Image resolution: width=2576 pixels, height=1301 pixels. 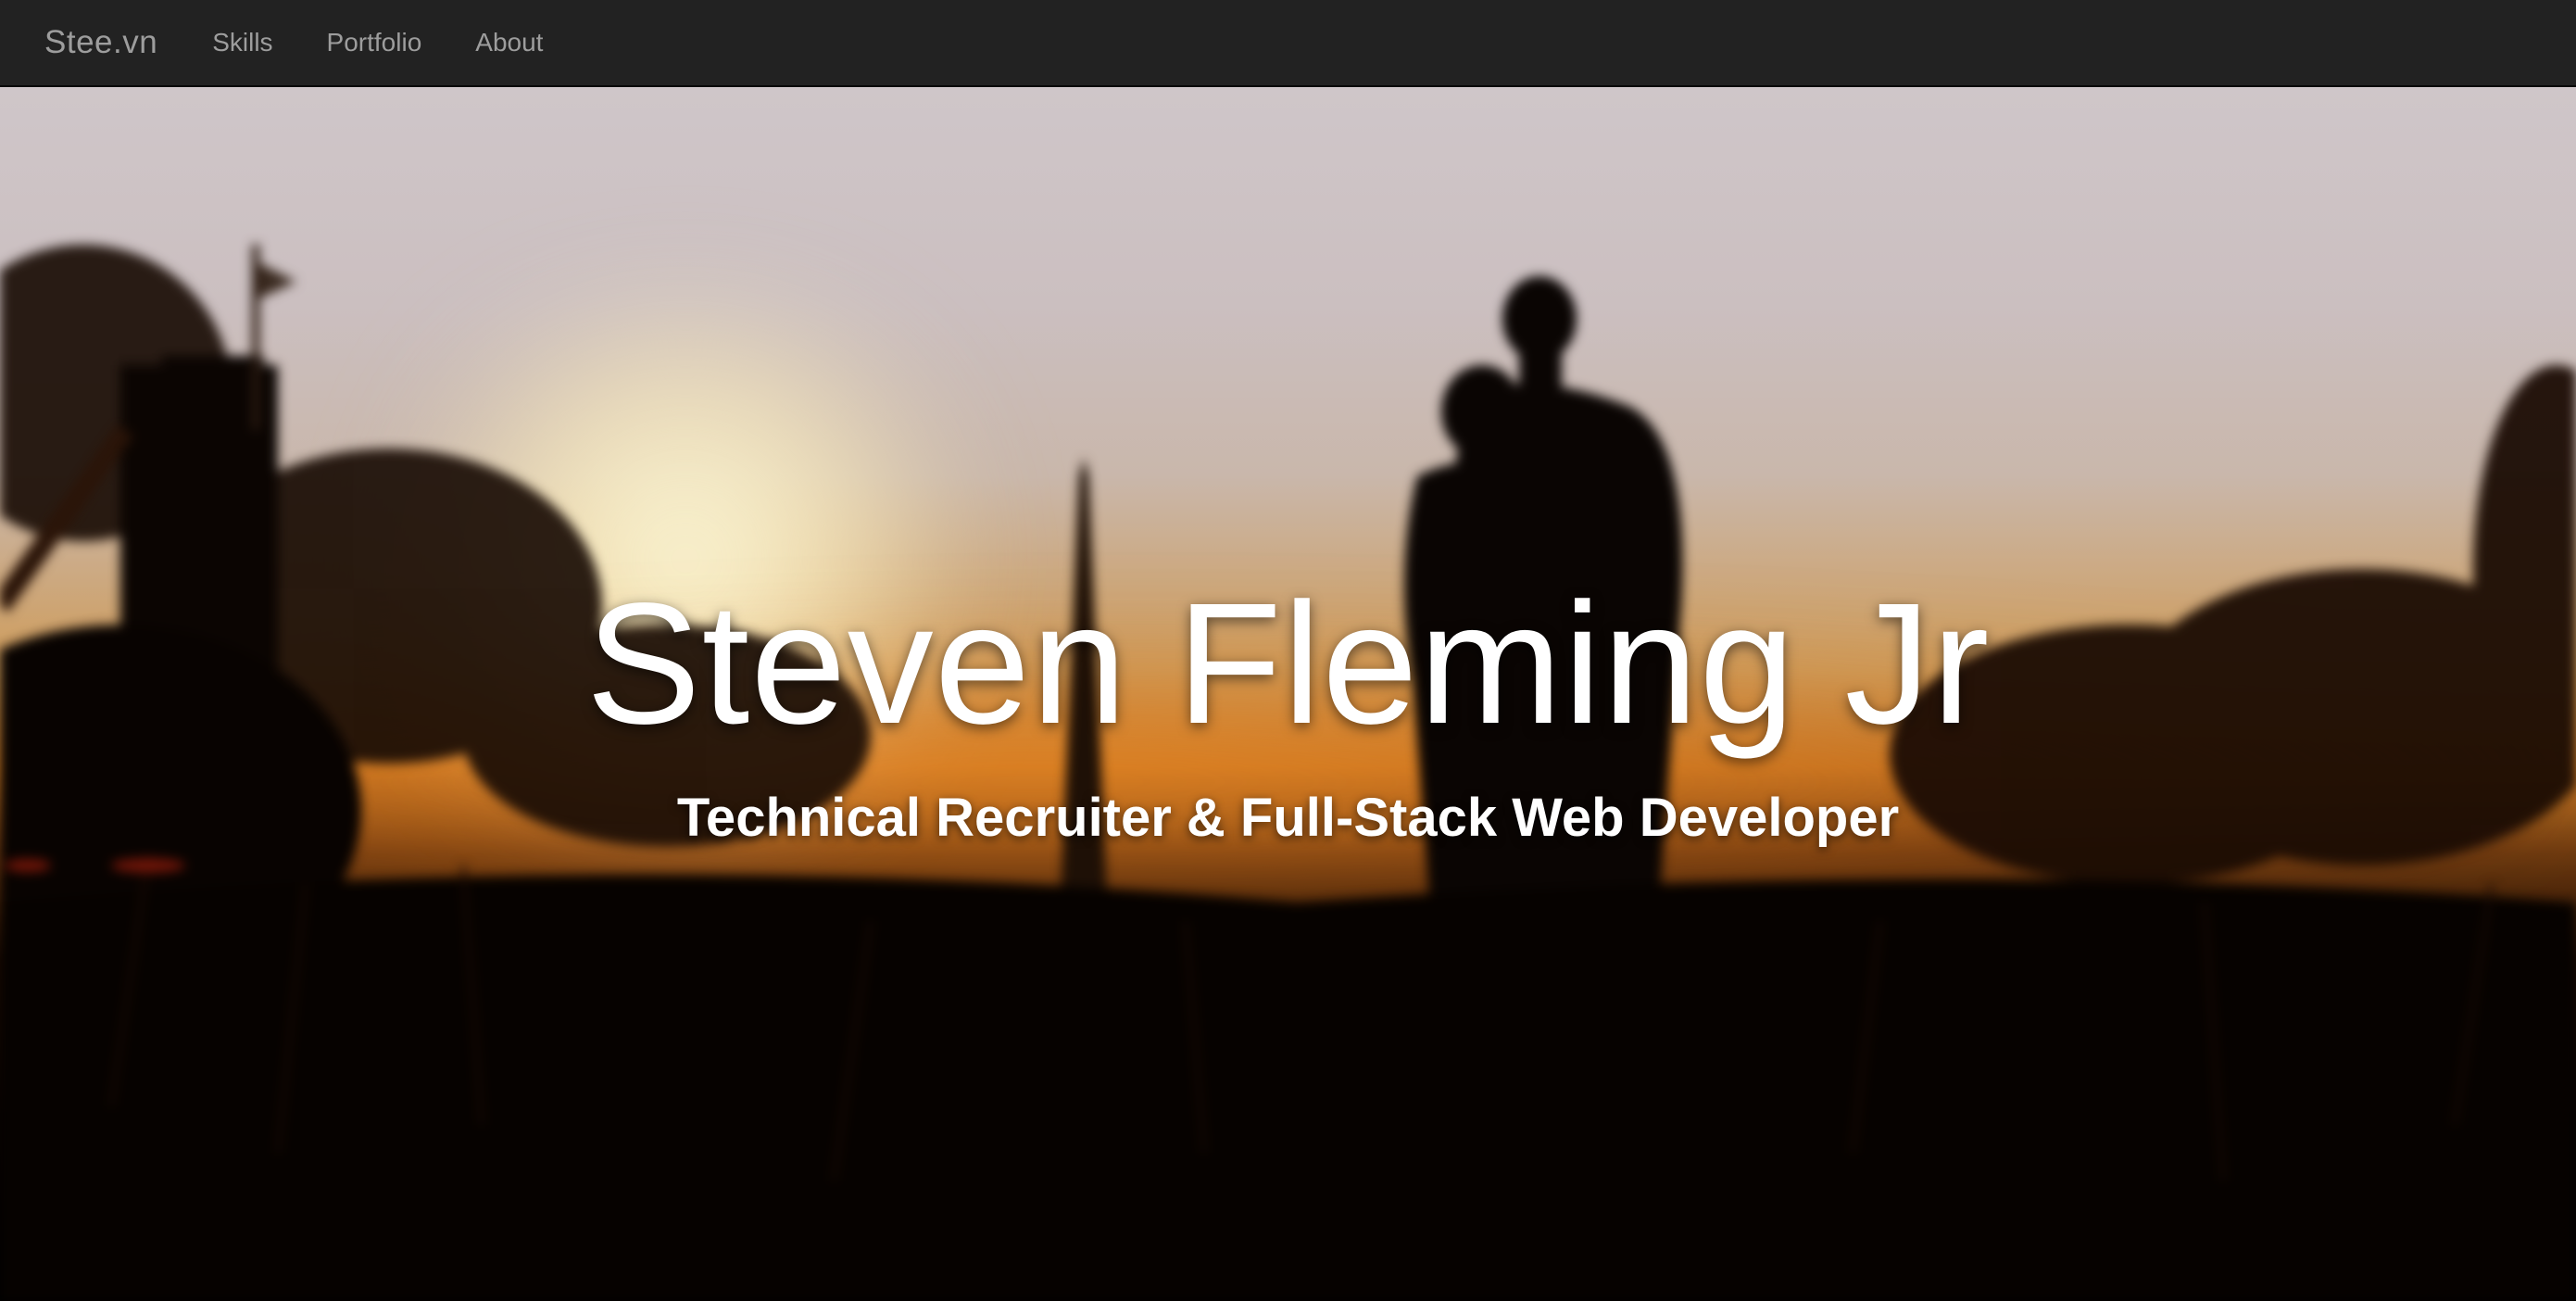 What do you see at coordinates (1288, 664) in the screenshot?
I see `hero-title: Steven Fleming Jr` at bounding box center [1288, 664].